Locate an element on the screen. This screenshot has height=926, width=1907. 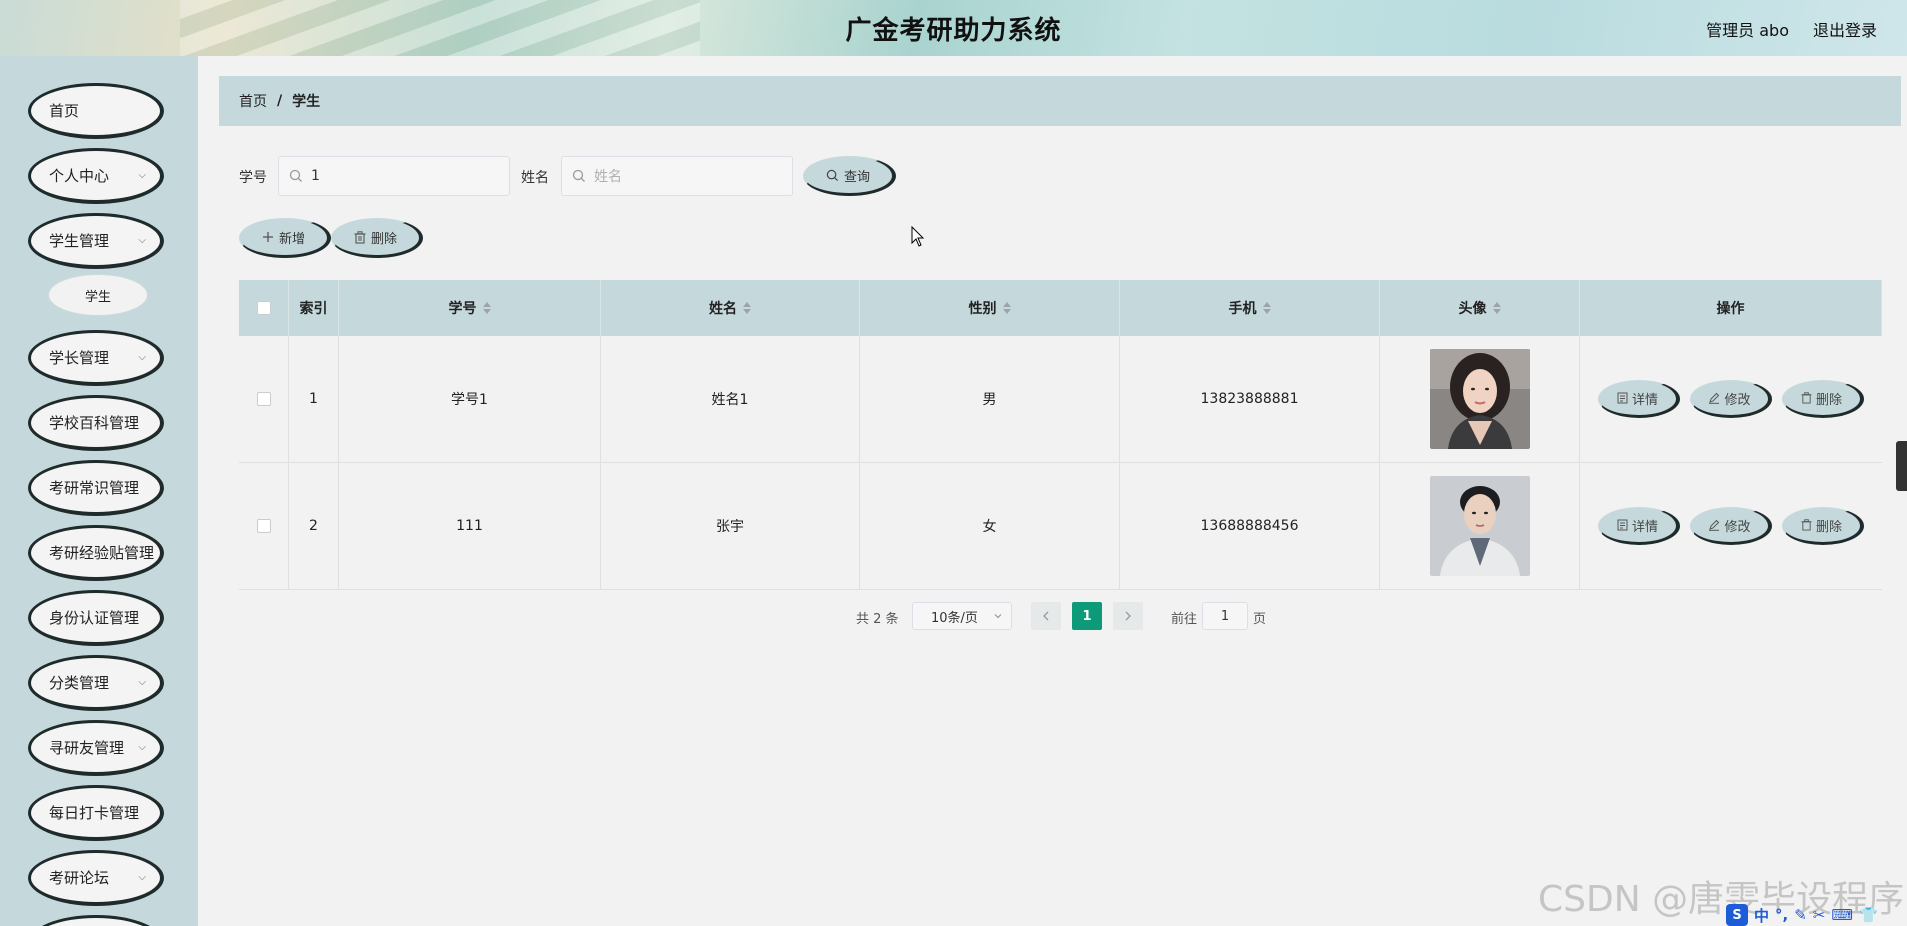
edit-button-label: 修改 is located at coordinates (1737, 400).